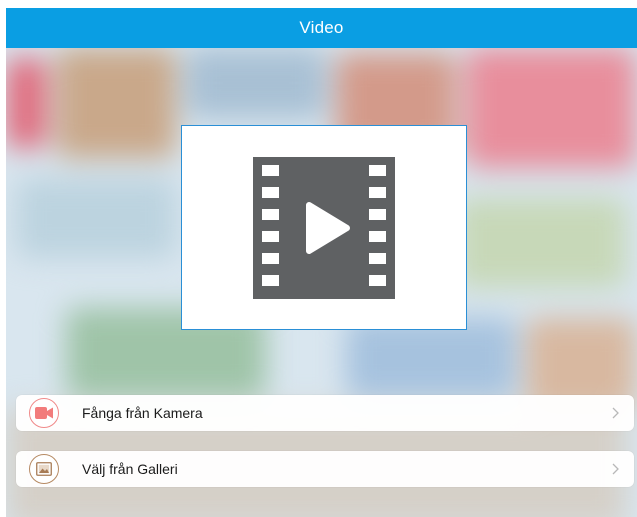 The image size is (637, 517). I want to click on film-play-icon, so click(324, 227).